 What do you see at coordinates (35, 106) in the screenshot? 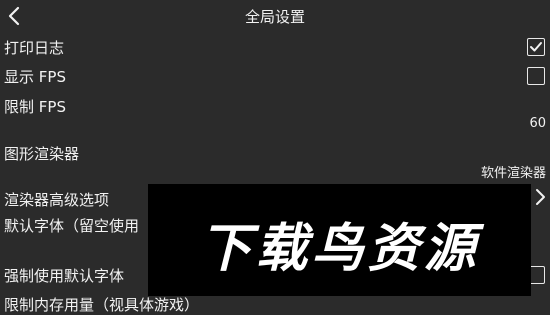
I see `limit-fps-label: 限制 FPS` at bounding box center [35, 106].